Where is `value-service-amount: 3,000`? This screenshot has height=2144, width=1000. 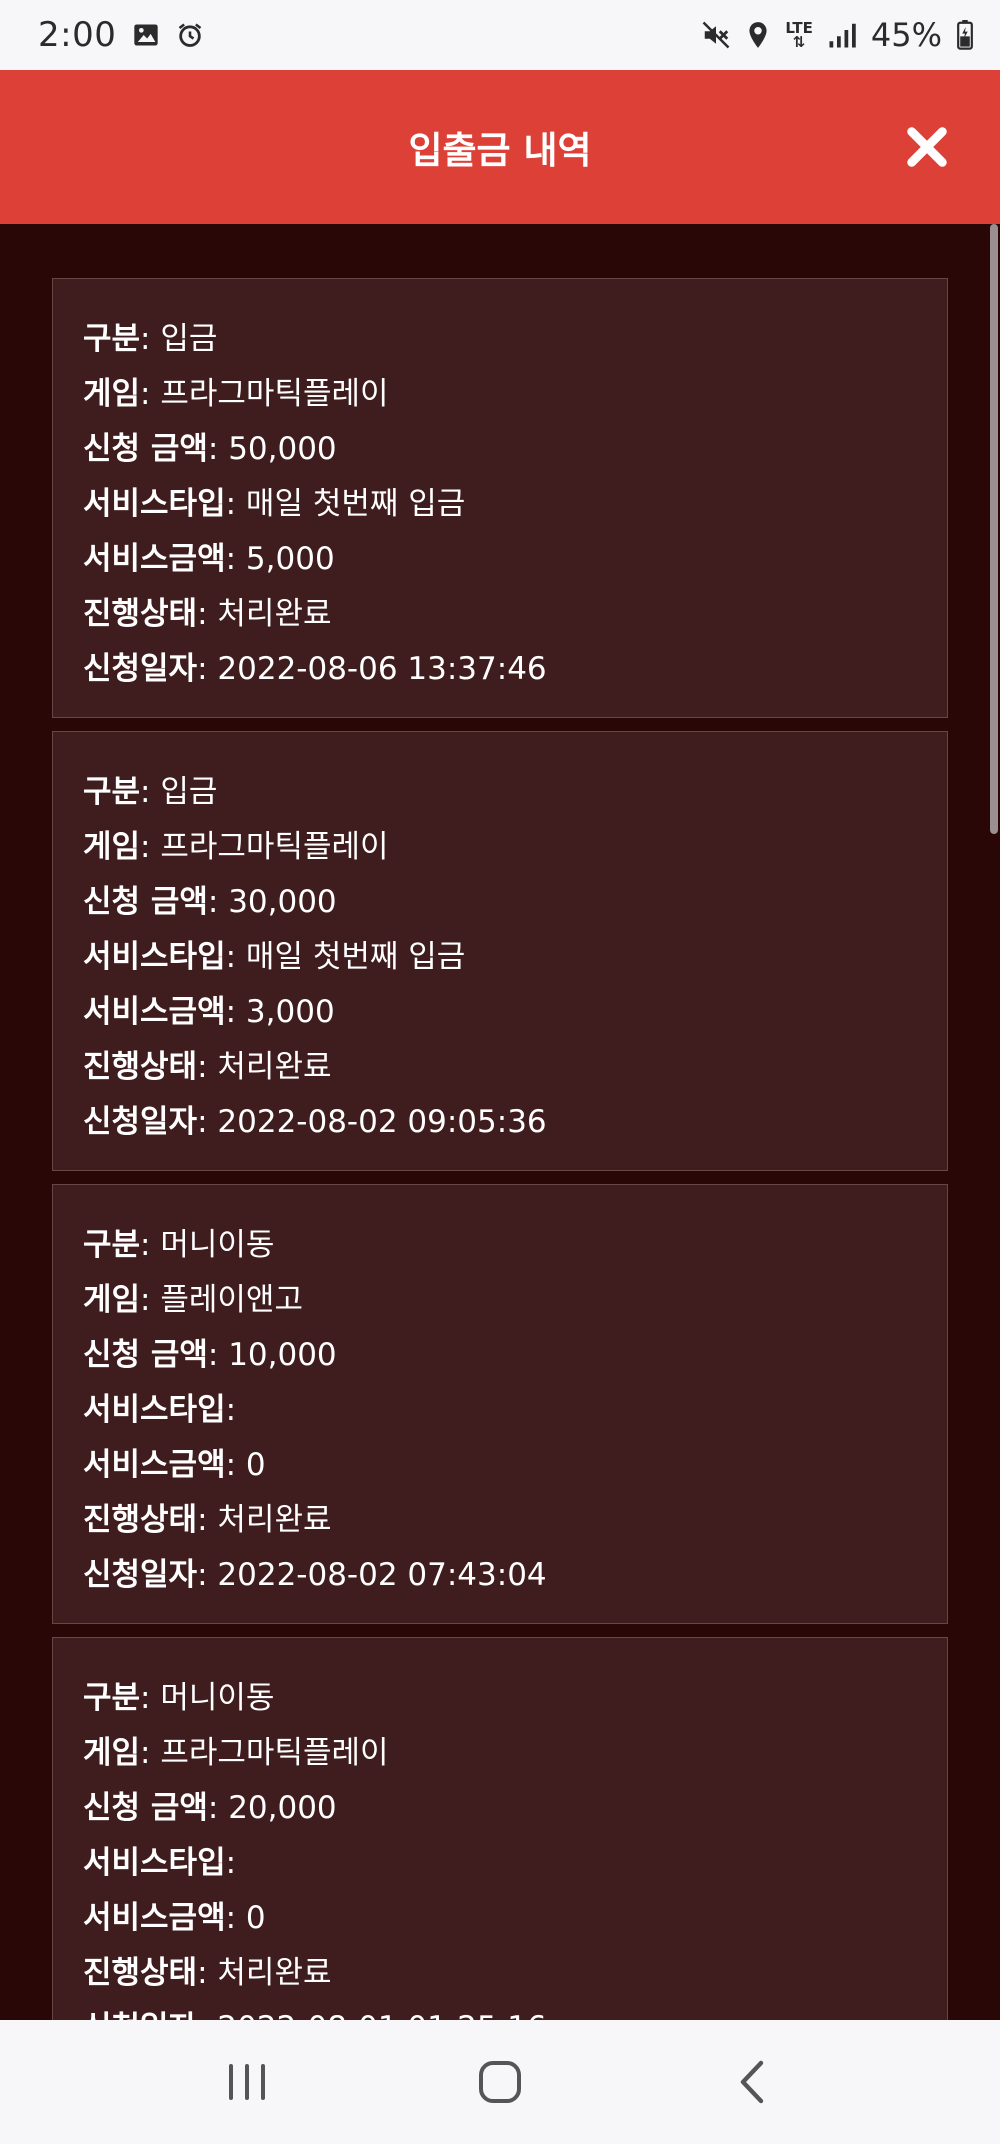 value-service-amount: 3,000 is located at coordinates (290, 1012).